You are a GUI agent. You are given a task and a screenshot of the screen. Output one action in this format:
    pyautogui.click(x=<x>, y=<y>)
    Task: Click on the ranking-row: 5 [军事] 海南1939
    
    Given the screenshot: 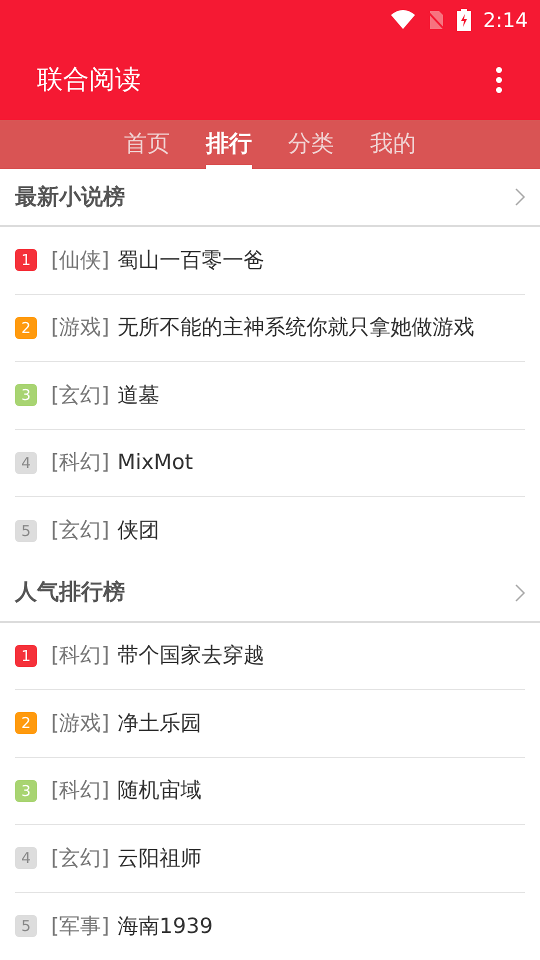 What is the action you would take?
    pyautogui.click(x=270, y=926)
    